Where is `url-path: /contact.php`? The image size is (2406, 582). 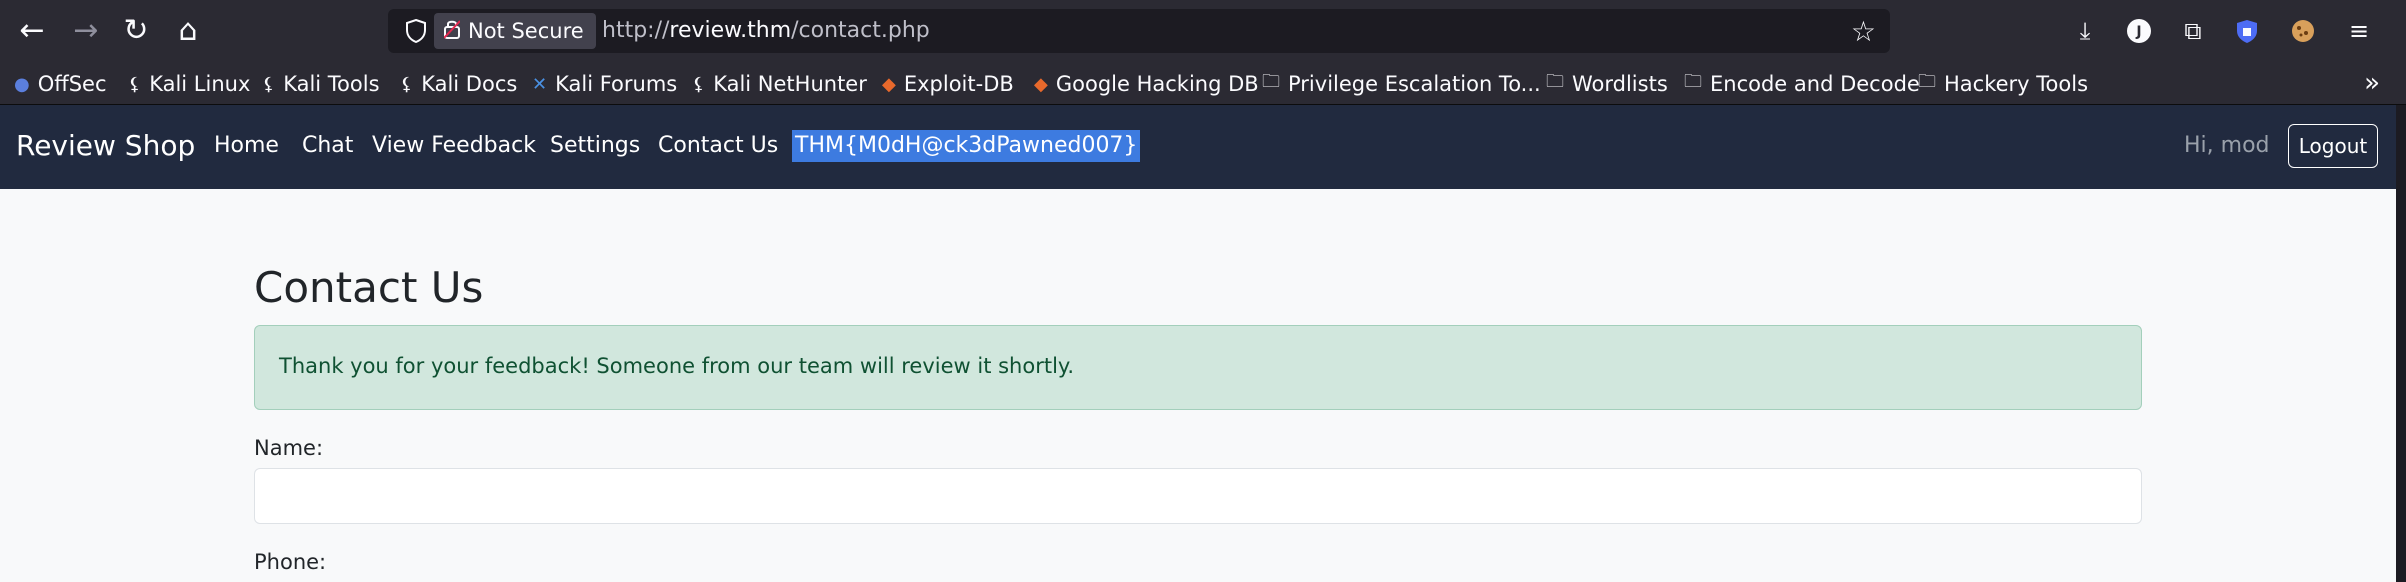 url-path: /contact.php is located at coordinates (860, 30).